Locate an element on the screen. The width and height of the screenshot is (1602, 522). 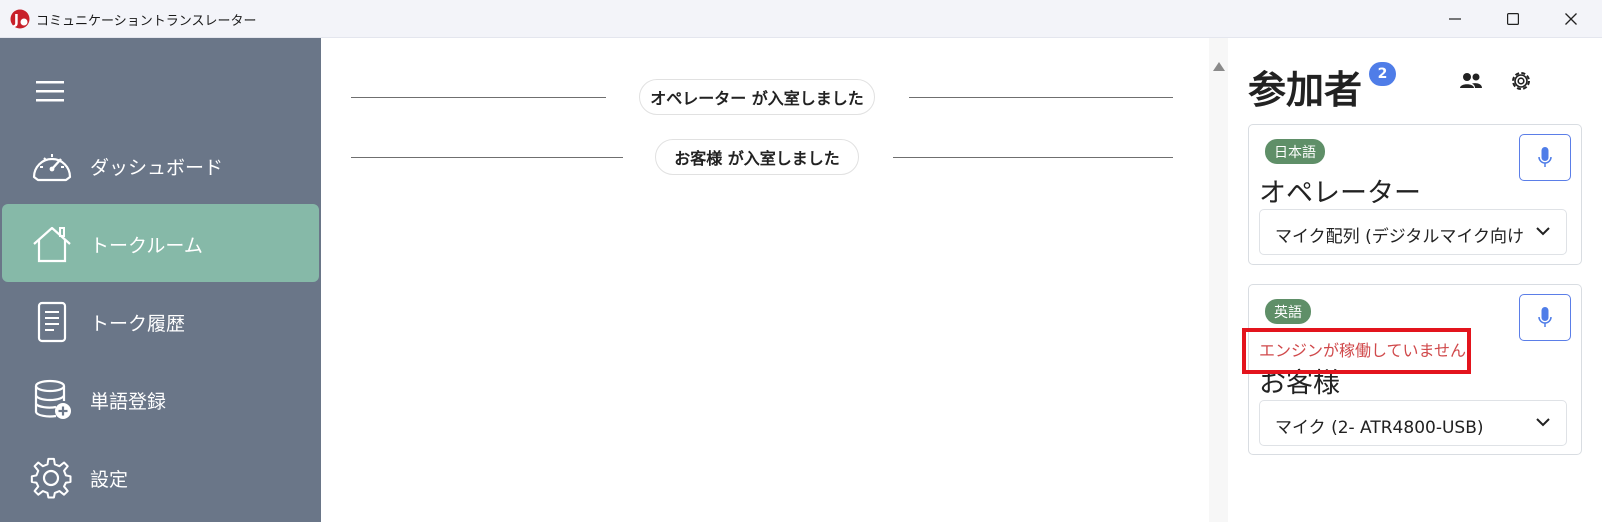
error-highlight-box is located at coordinates (1356, 351).